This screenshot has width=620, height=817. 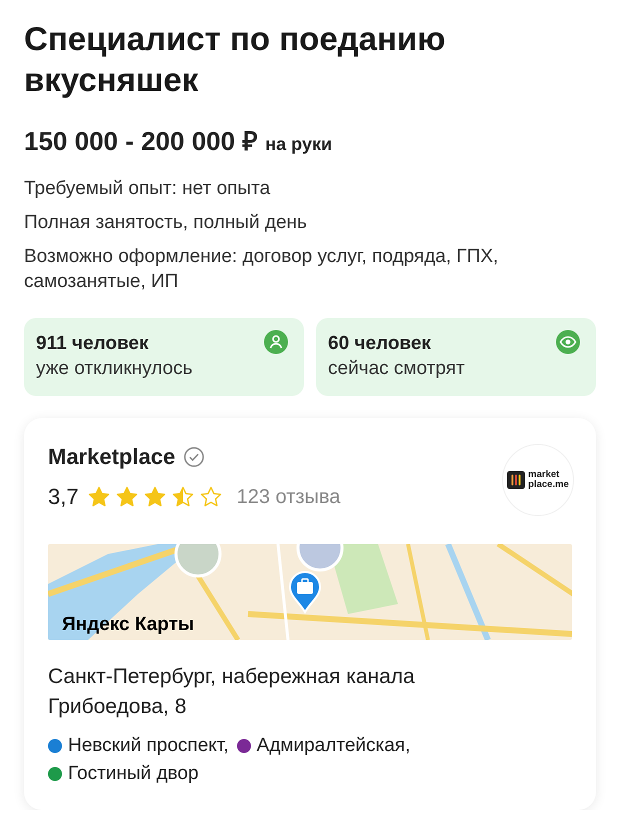 I want to click on eye-icon, so click(x=568, y=342).